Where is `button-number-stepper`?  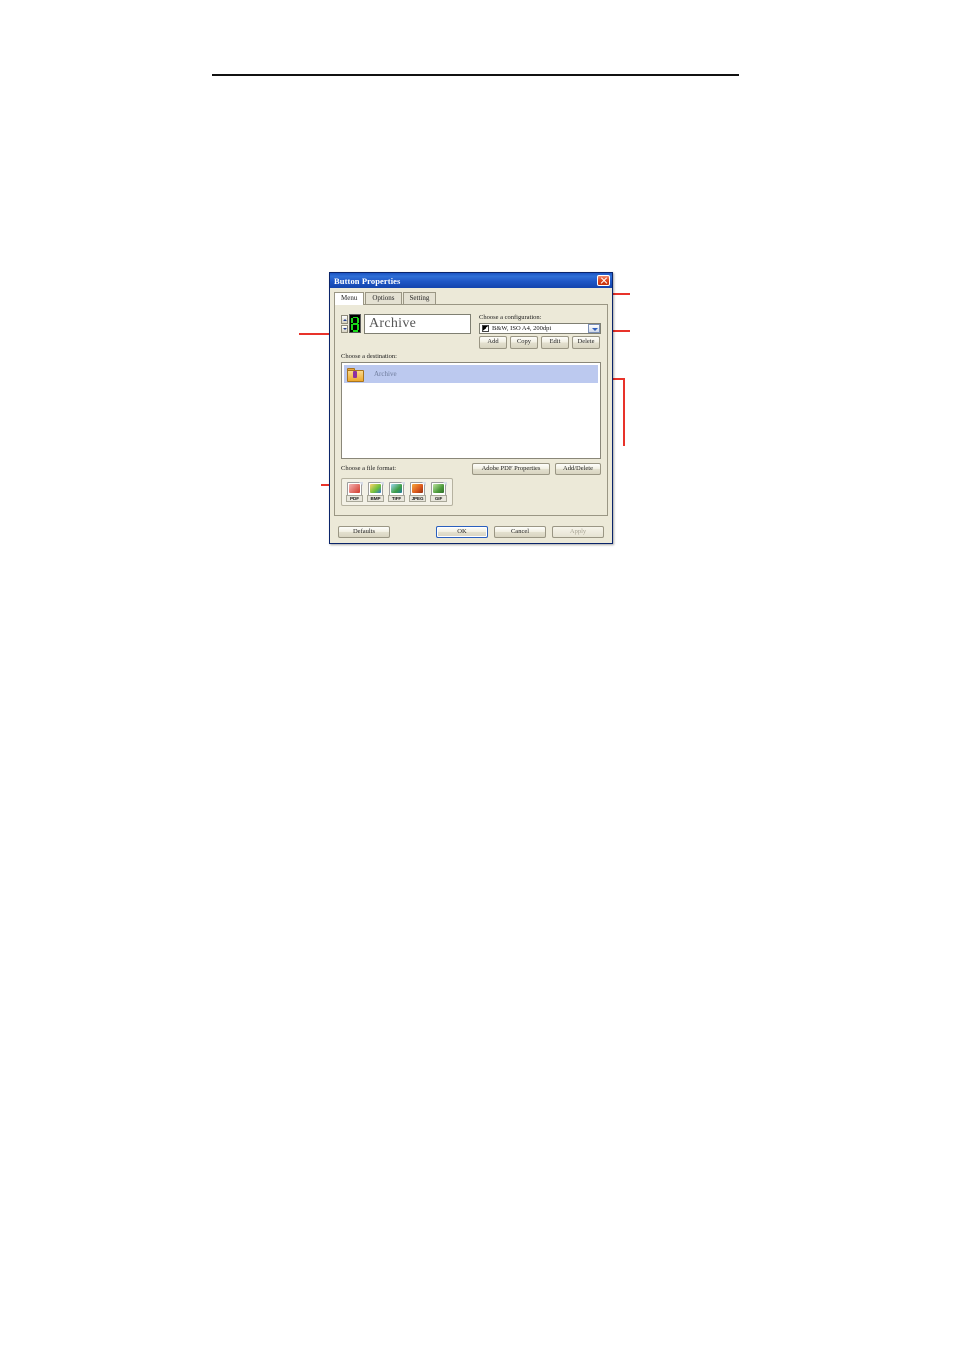
button-number-stepper is located at coordinates (344, 324).